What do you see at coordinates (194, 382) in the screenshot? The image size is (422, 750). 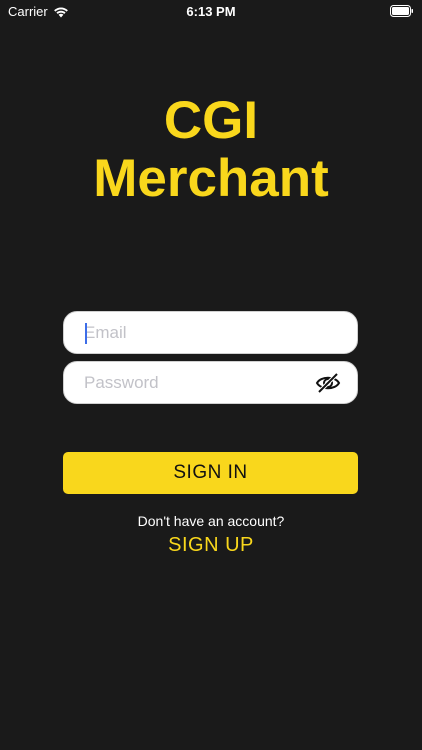 I see `password-input` at bounding box center [194, 382].